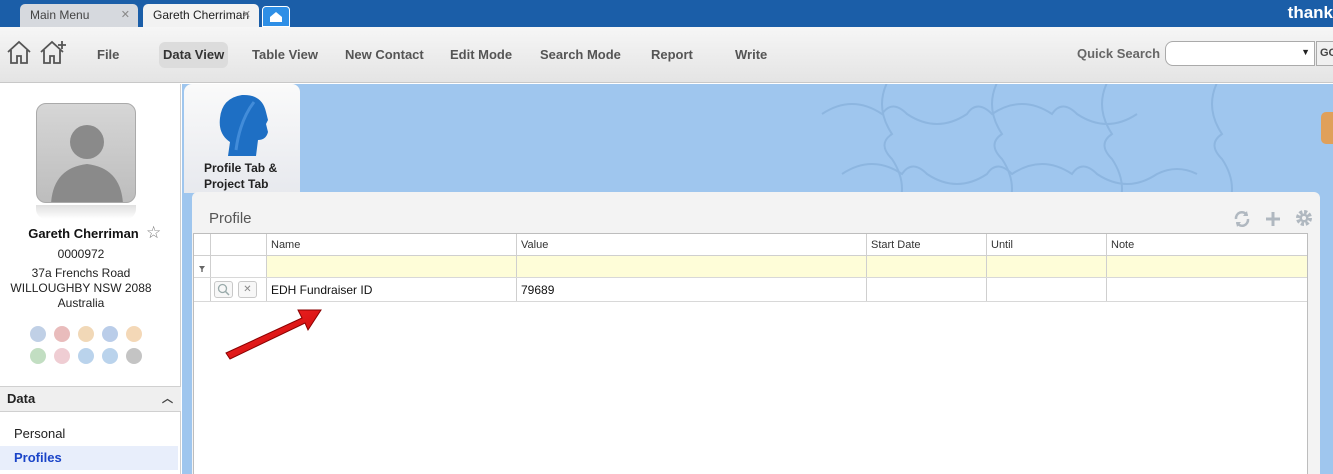 The height and width of the screenshot is (474, 1333). I want to click on tab-contact: Gareth Cherriman ✕, so click(201, 15).